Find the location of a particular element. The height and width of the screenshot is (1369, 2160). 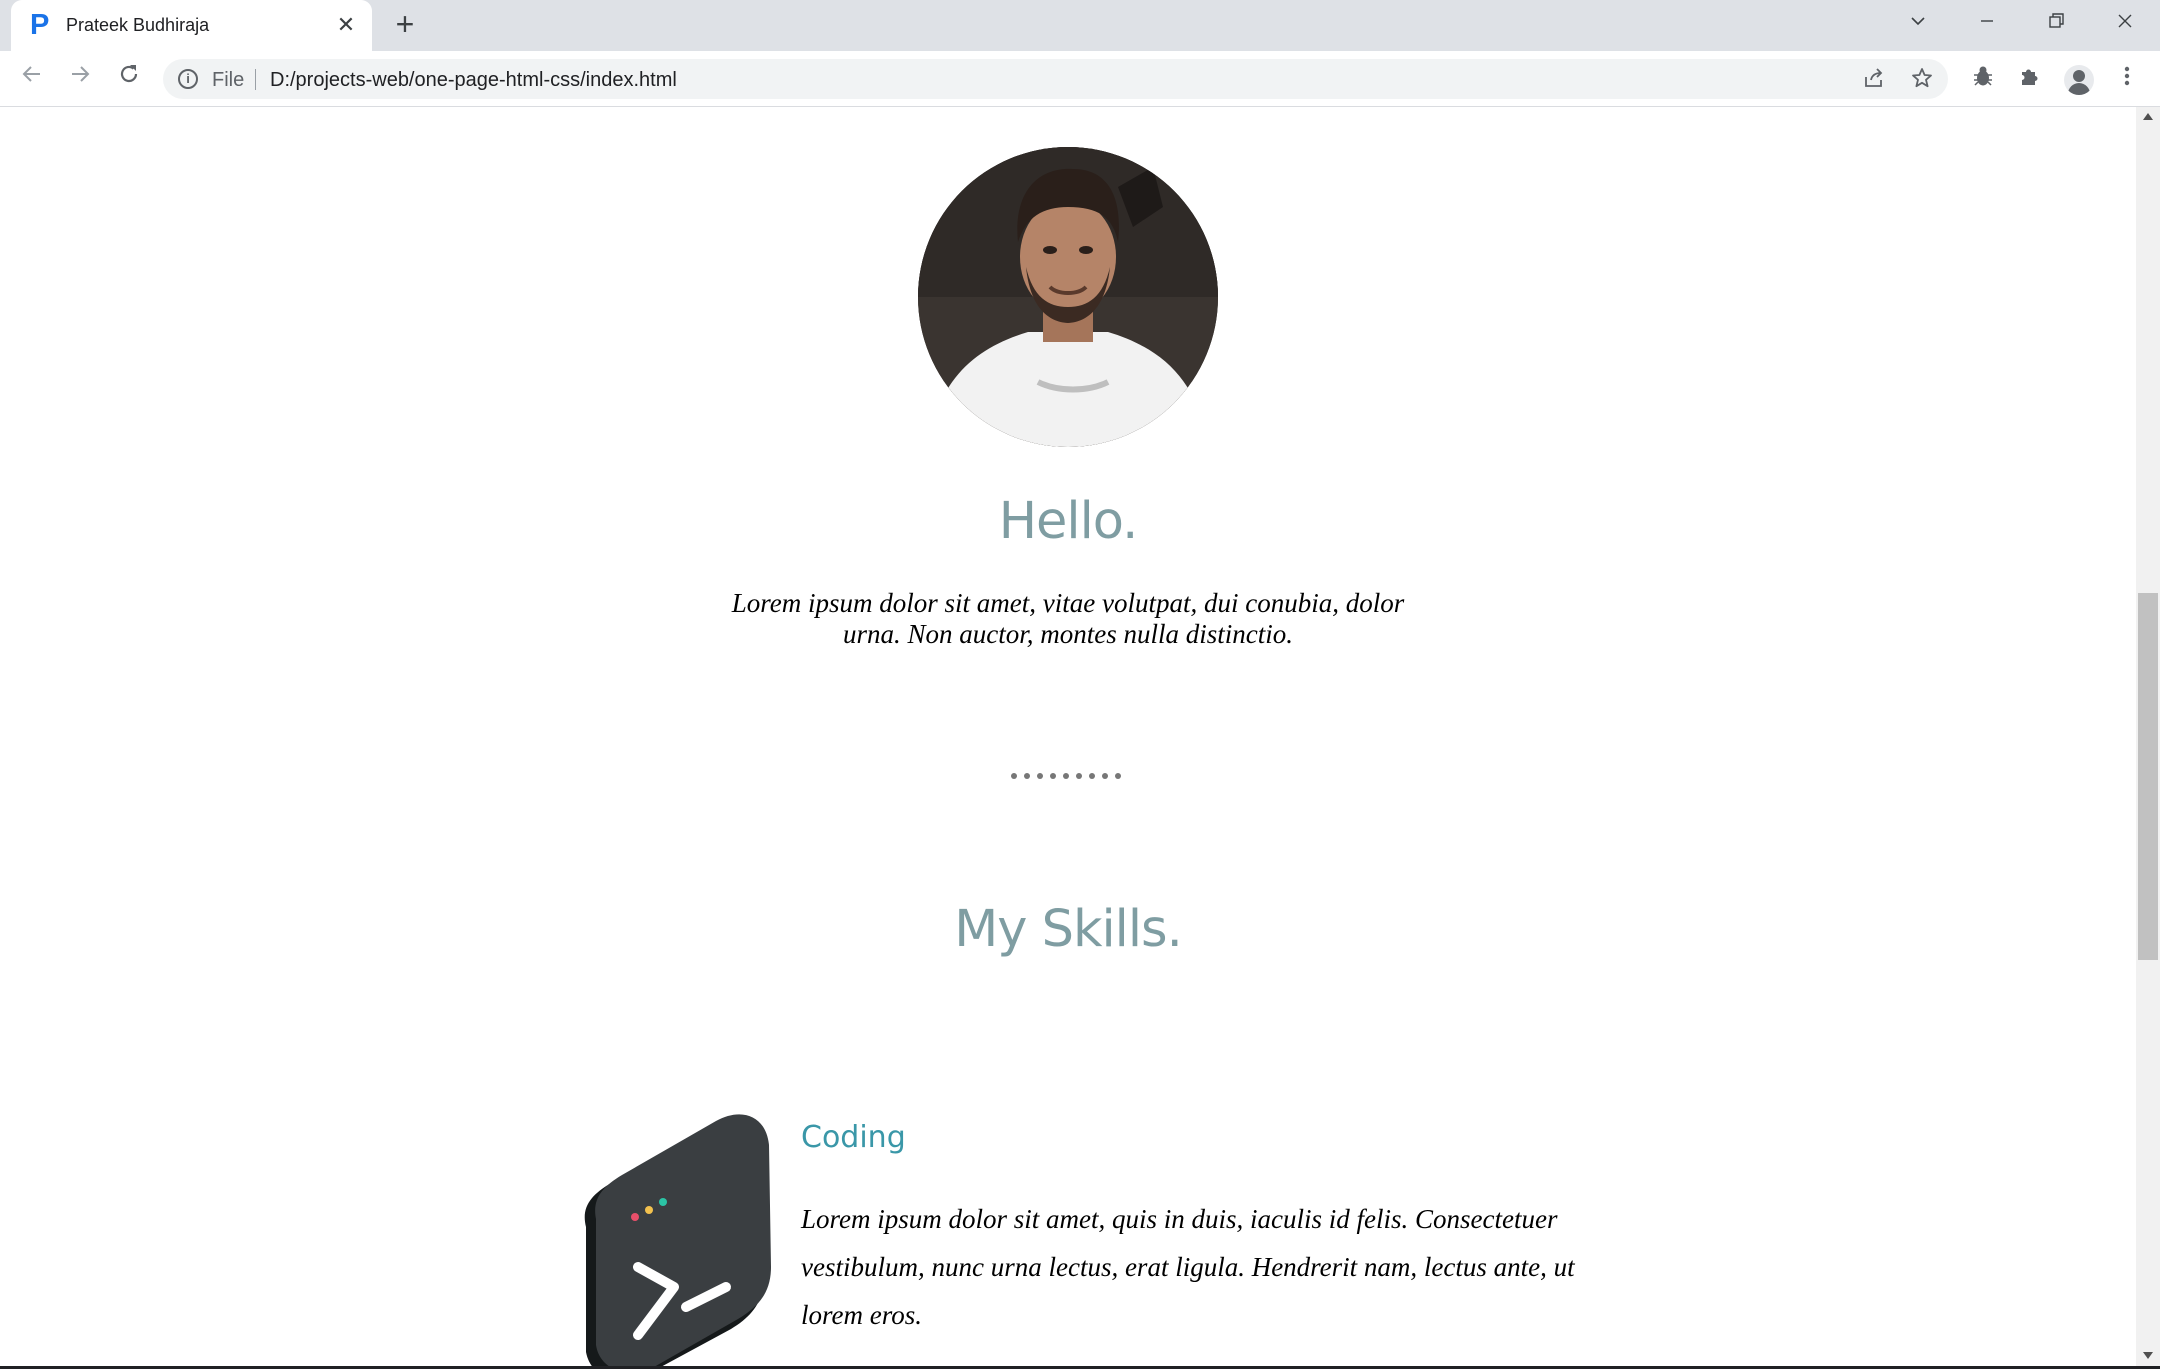

profile-photo is located at coordinates (1068, 297).